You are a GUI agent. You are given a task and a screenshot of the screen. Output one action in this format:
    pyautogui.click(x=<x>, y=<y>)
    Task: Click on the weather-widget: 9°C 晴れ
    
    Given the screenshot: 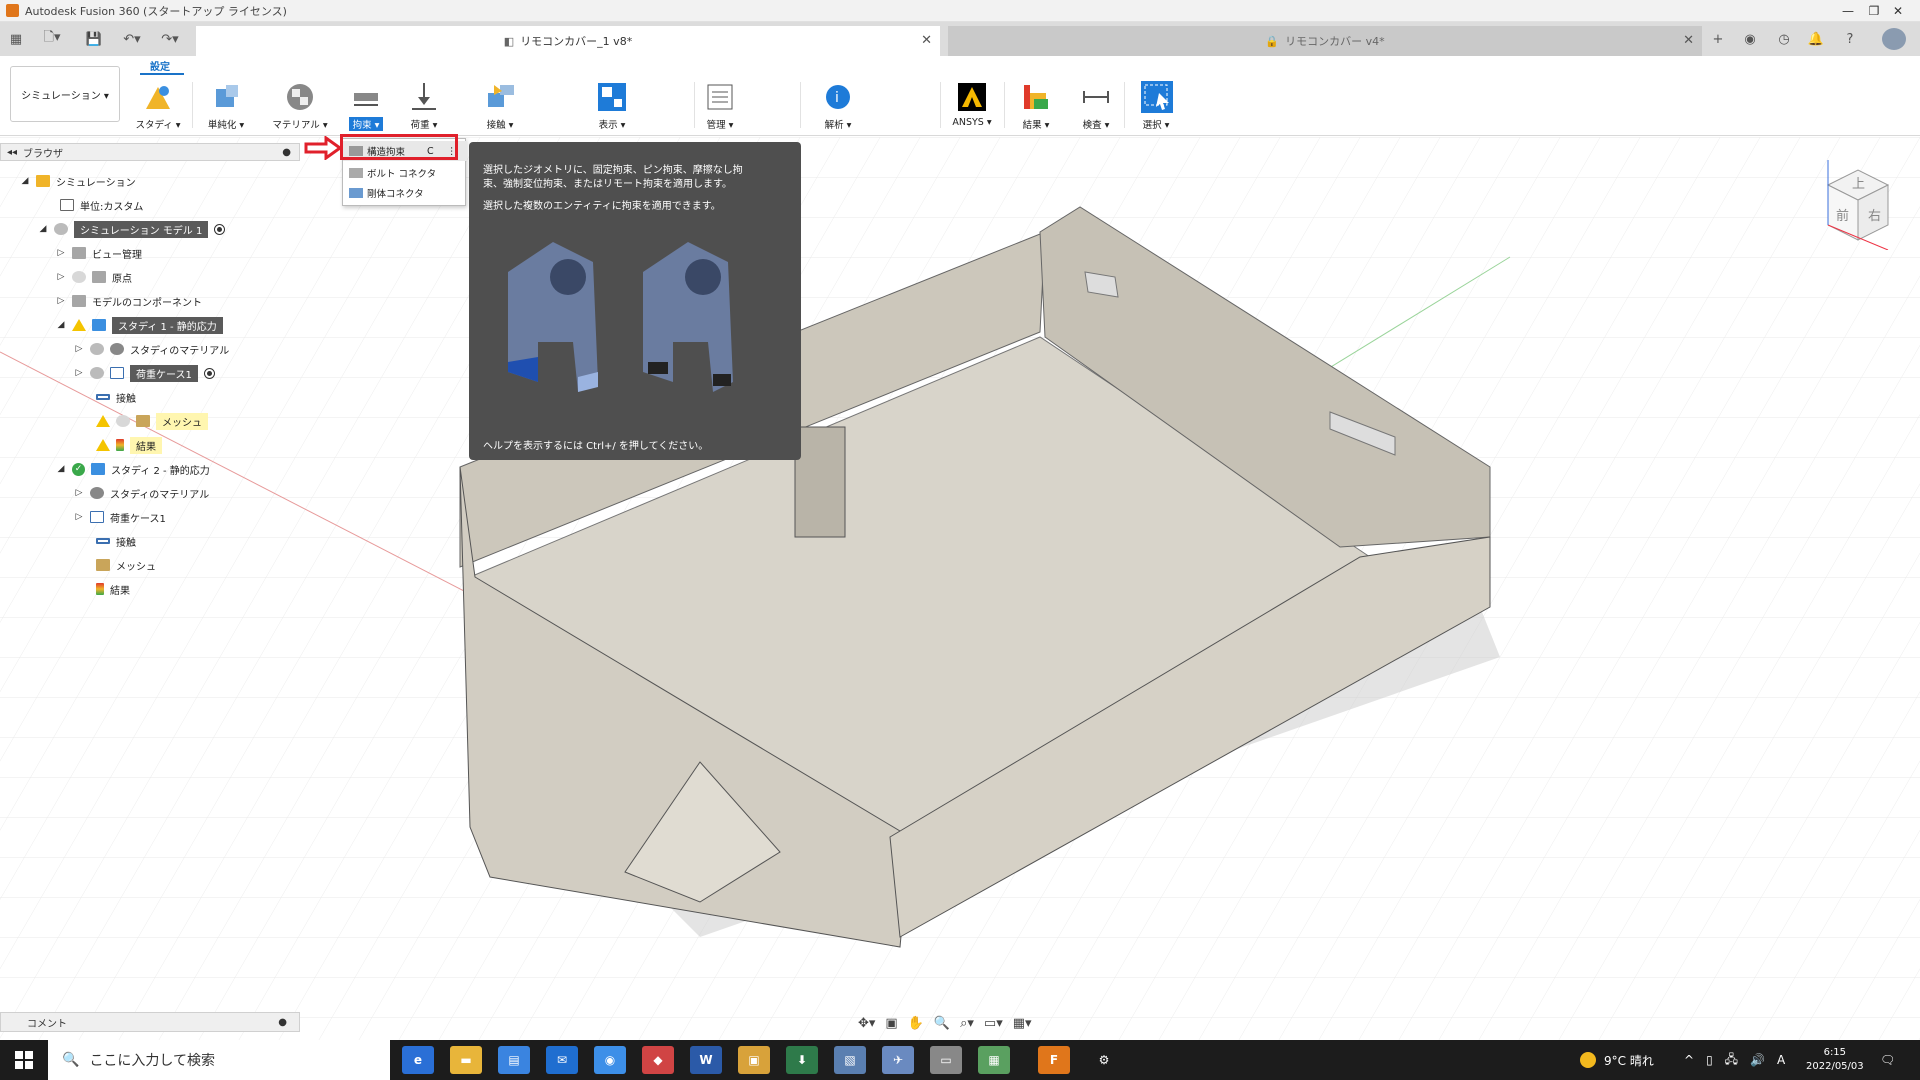 What is the action you would take?
    pyautogui.click(x=1617, y=1060)
    